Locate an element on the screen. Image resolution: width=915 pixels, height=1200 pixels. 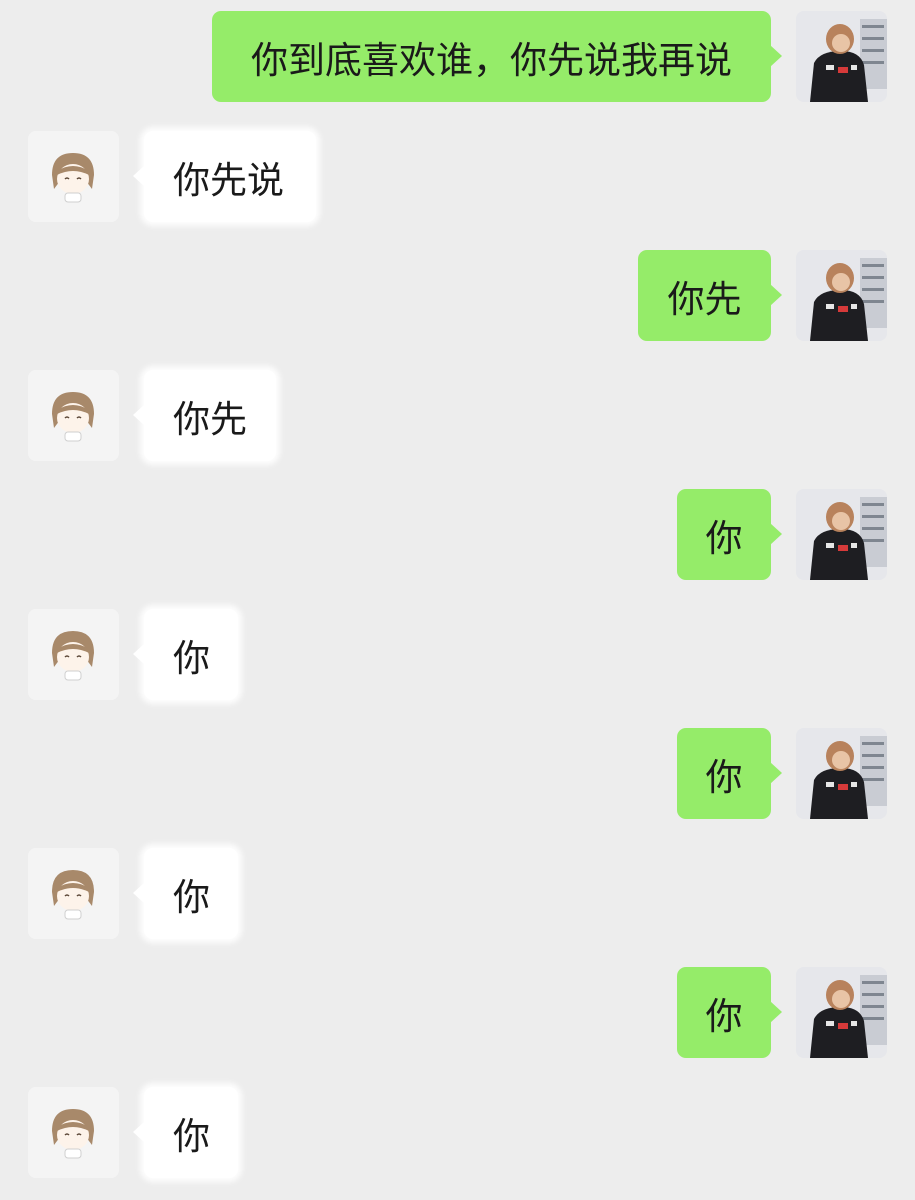
message-bubble-outgoing: 你到底喜欢谁，你先说我再说 is located at coordinates (497, 56).